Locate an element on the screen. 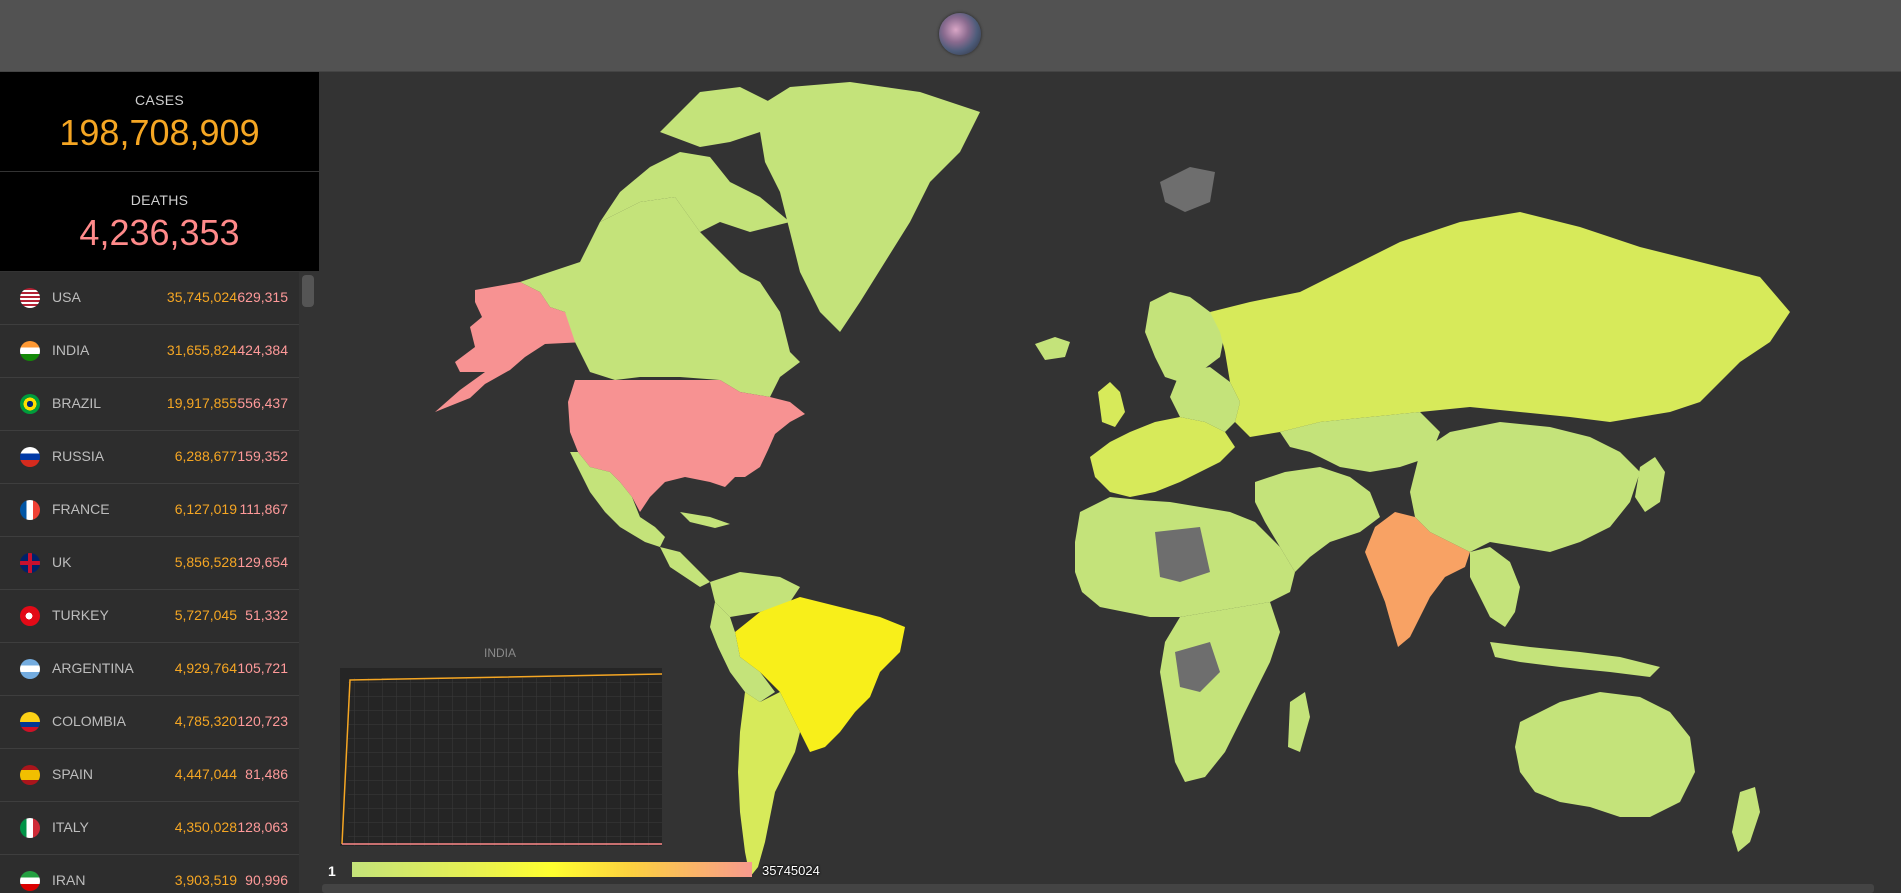  map-japan is located at coordinates (1650, 484).